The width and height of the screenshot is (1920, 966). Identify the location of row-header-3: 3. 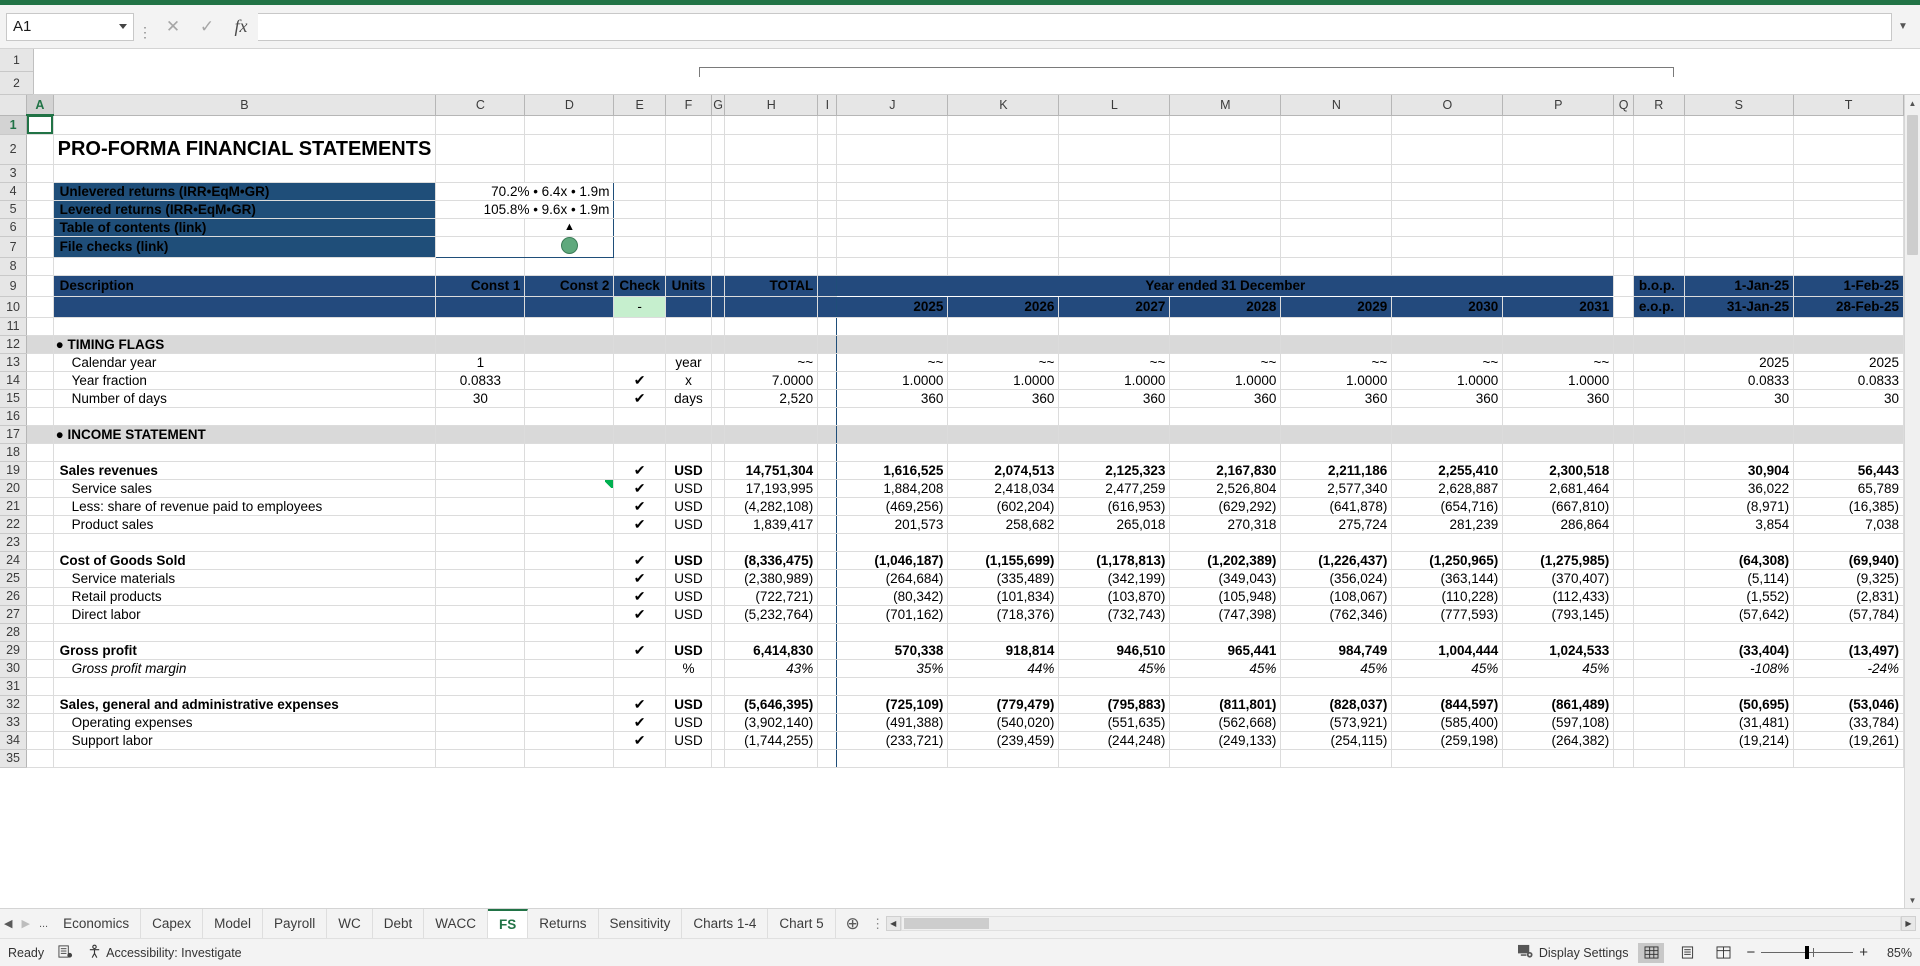
(14, 173).